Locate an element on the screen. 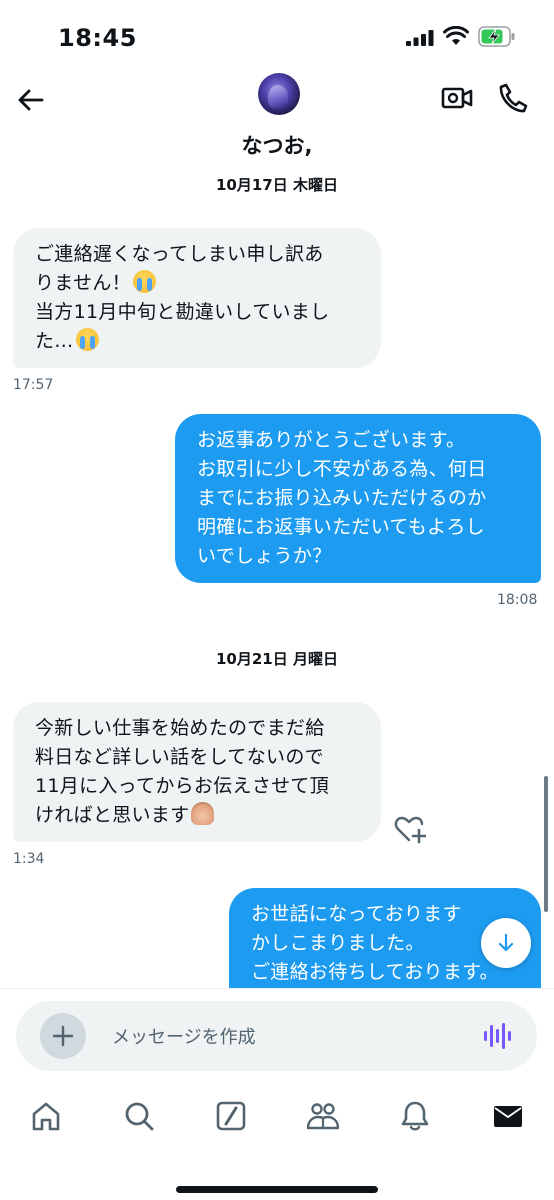  message-composer: メッセージを作成 is located at coordinates (276, 1036).